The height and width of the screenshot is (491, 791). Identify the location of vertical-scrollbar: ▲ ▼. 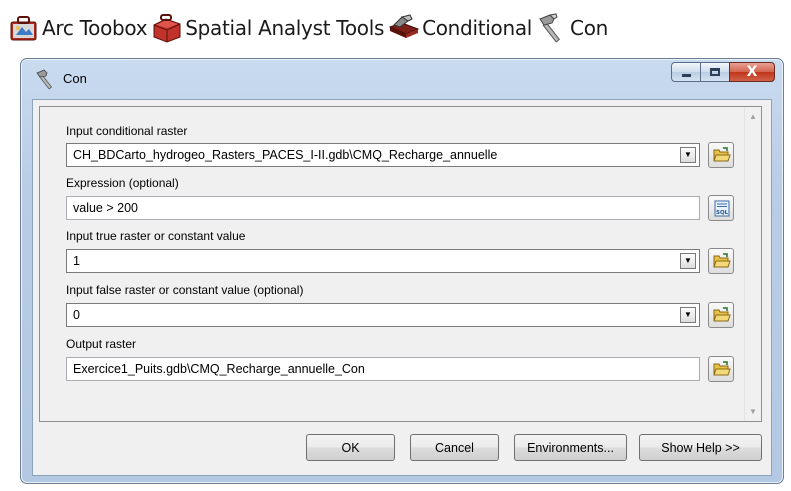
(752, 264).